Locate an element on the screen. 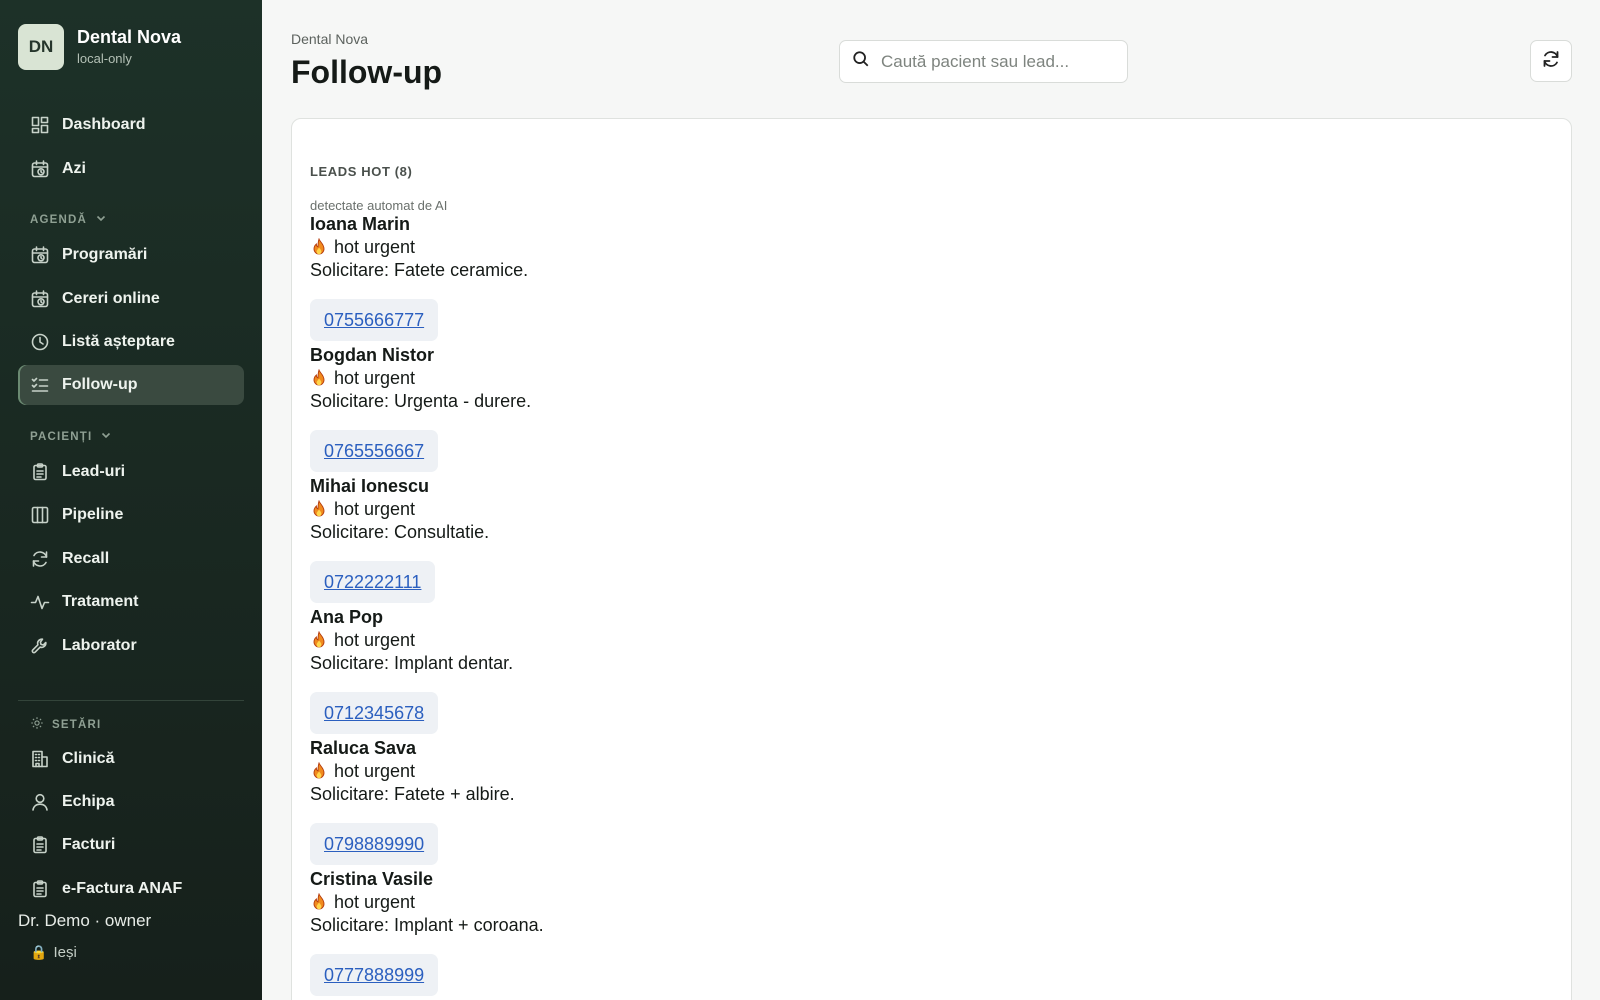  sidebar-item-label: Follow-up is located at coordinates (100, 384).